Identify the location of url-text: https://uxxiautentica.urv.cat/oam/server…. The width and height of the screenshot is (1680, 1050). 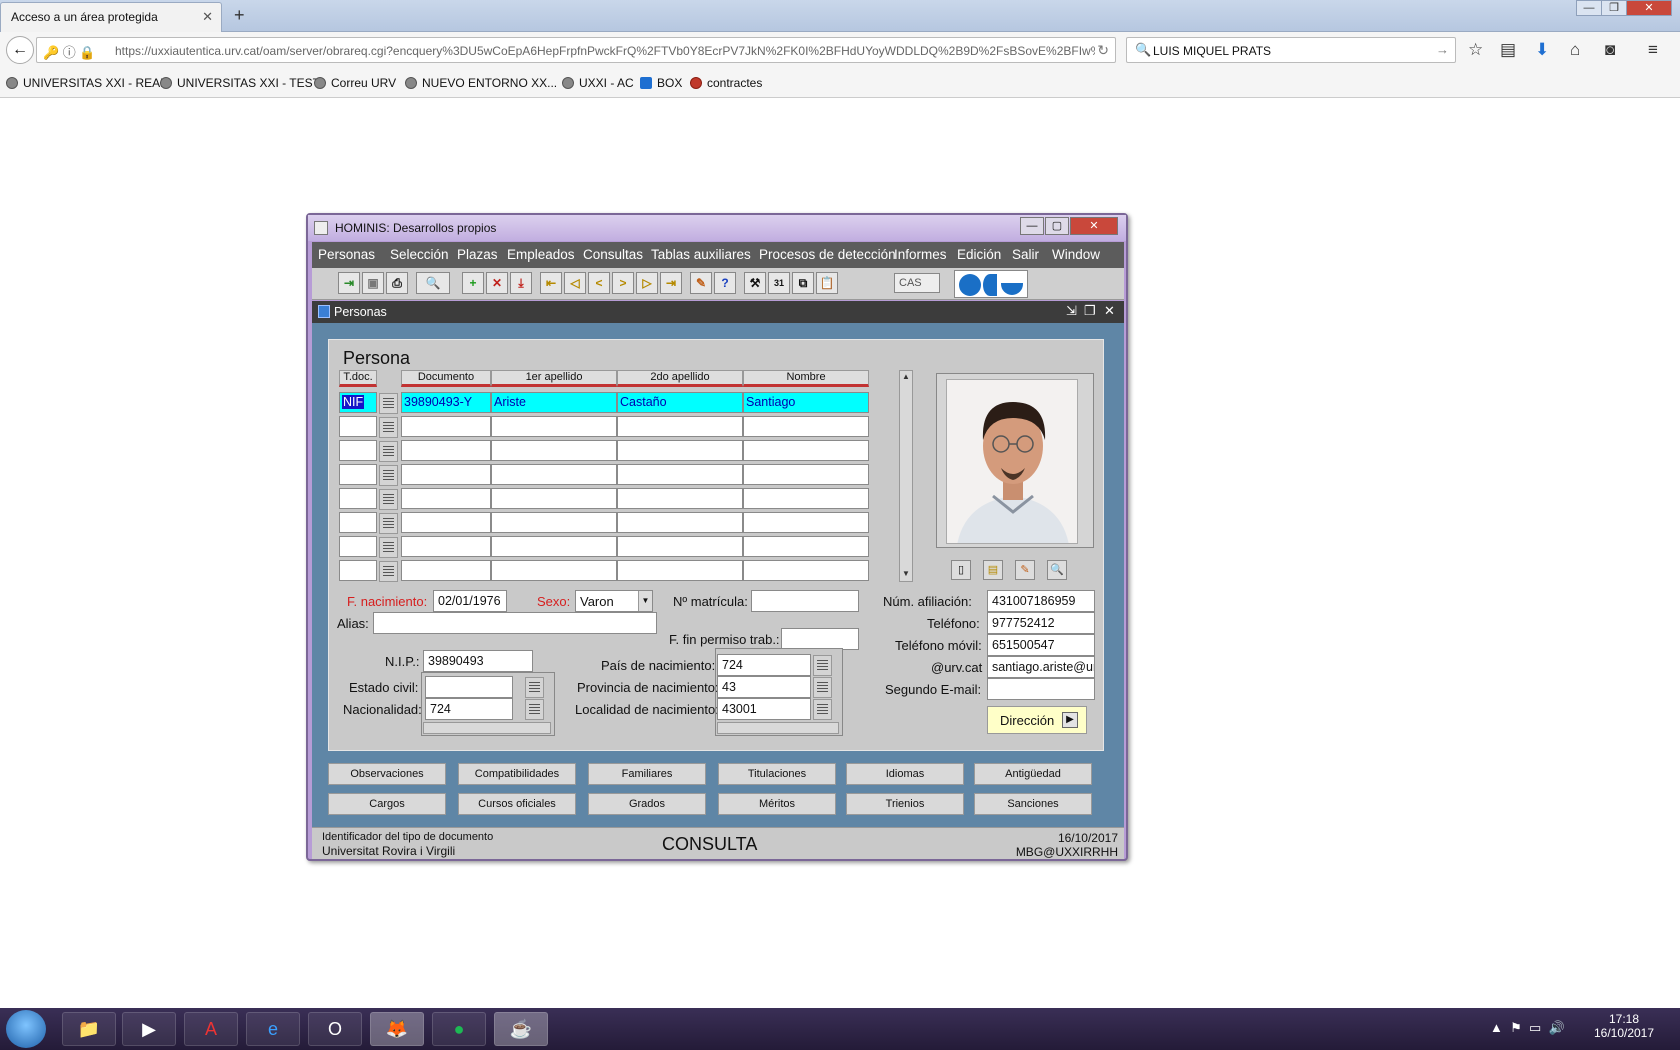
(605, 51).